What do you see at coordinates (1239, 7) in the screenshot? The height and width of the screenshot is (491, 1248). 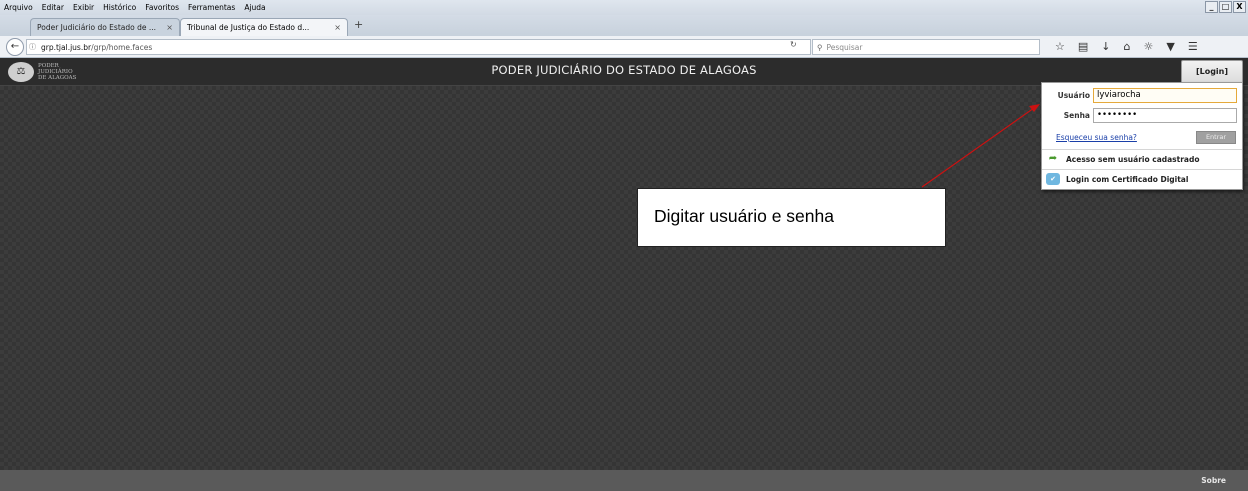 I see `close-window-button: X` at bounding box center [1239, 7].